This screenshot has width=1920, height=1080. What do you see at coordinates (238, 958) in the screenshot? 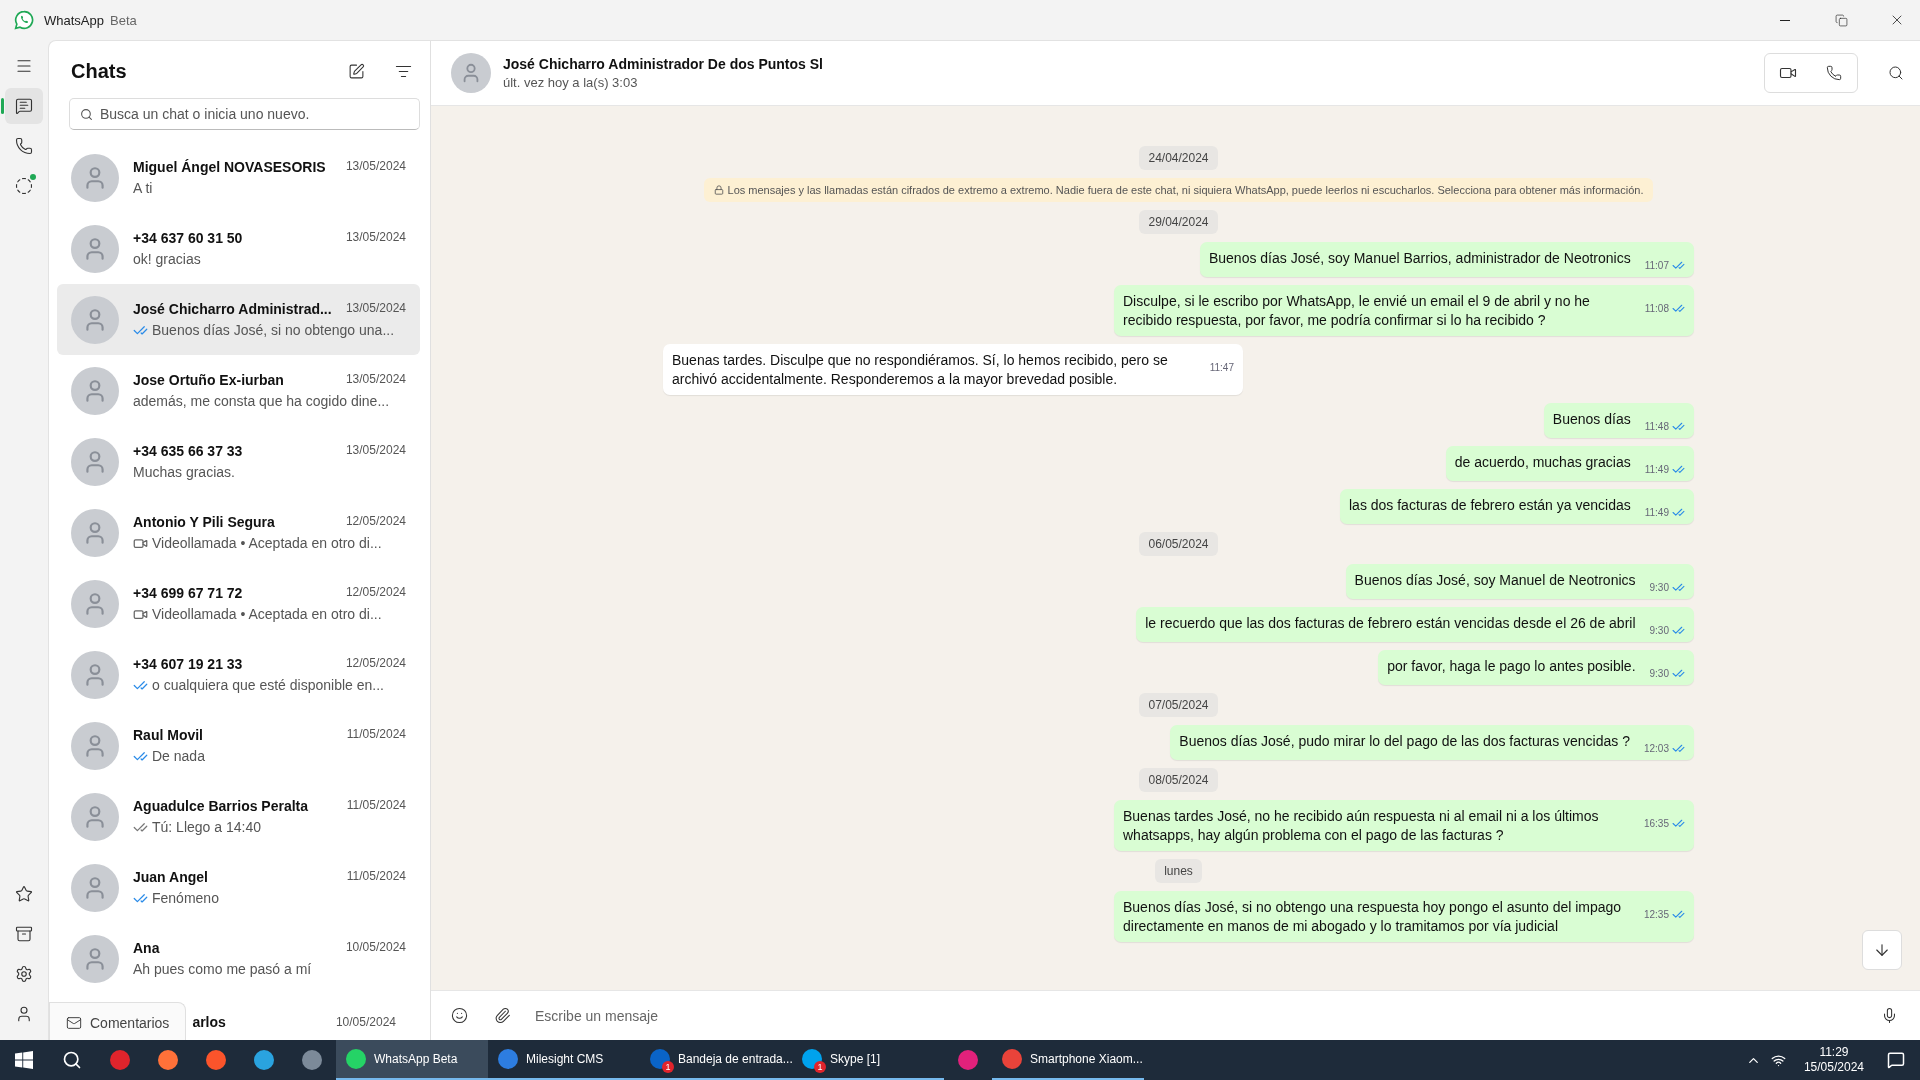
I see `chat-list-item: Ana 10/05/2024 Ah pues como me pasó a mí` at bounding box center [238, 958].